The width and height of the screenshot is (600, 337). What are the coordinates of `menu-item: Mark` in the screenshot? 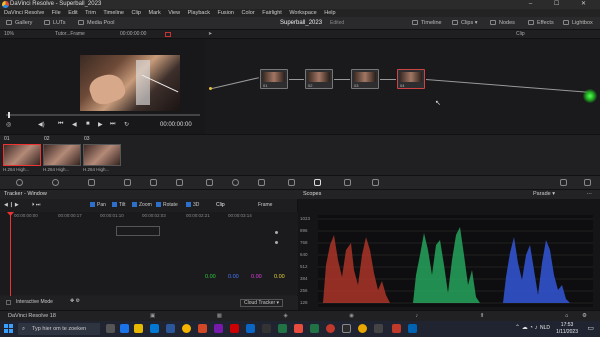 It's located at (155, 13).